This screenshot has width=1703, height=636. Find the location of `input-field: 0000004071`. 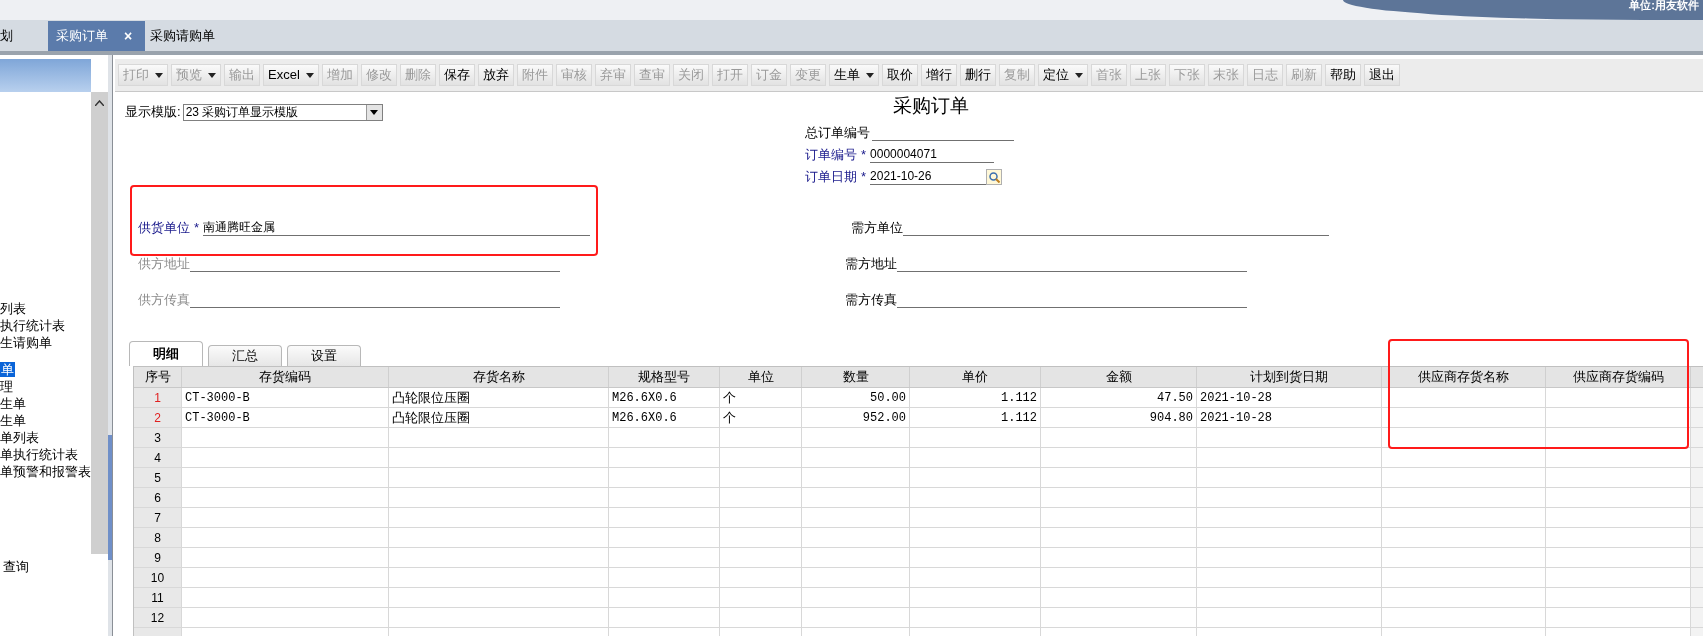

input-field: 0000004071 is located at coordinates (932, 155).